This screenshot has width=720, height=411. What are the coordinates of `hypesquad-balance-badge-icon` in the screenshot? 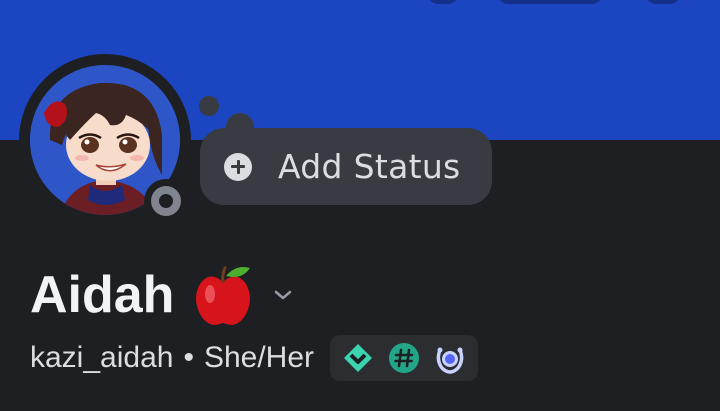 It's located at (358, 358).